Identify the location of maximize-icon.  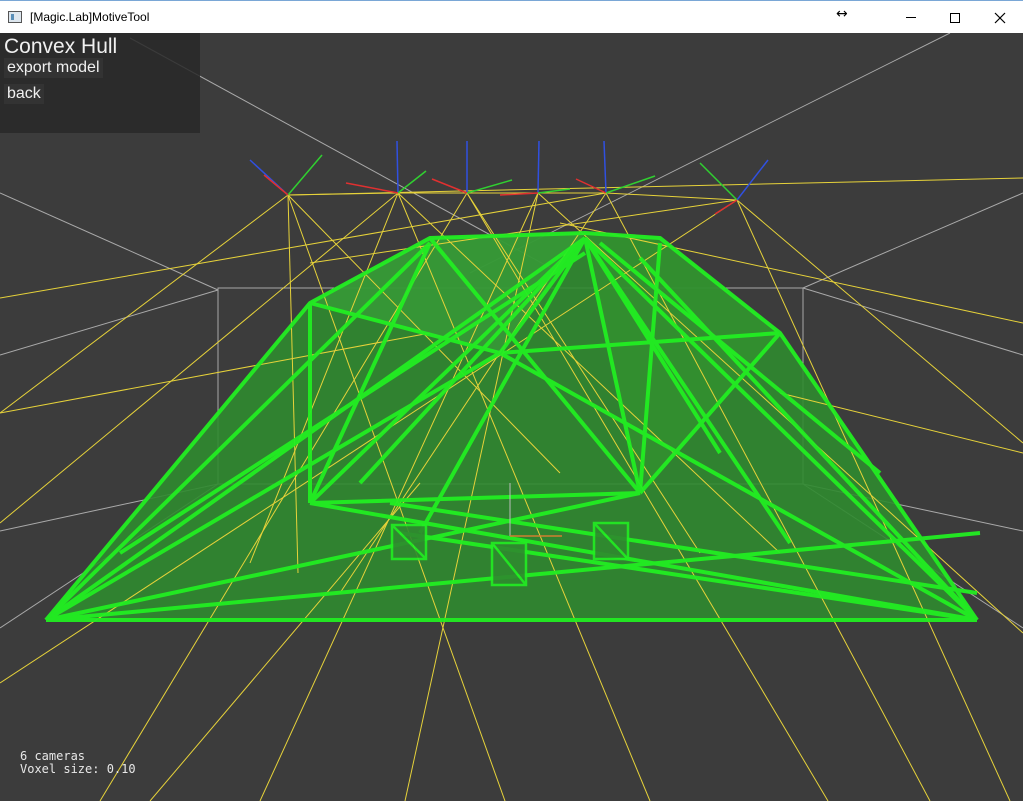
(955, 17).